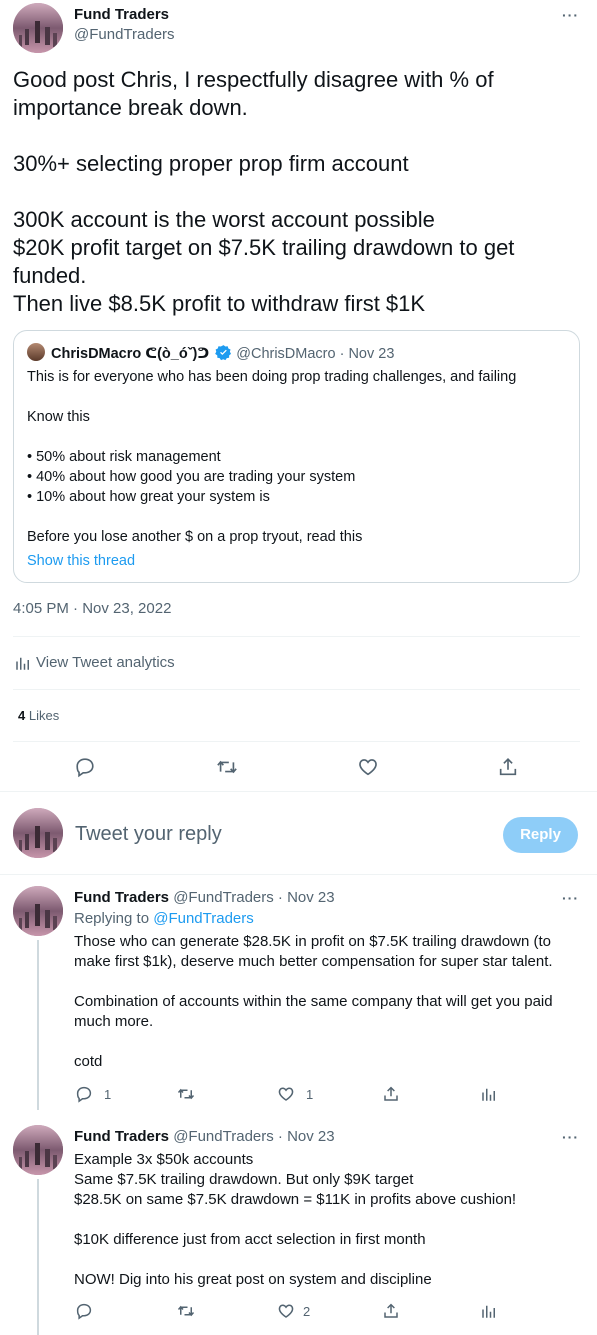  What do you see at coordinates (223, 1136) in the screenshot?
I see `reply-2-author-handle: @FundTraders` at bounding box center [223, 1136].